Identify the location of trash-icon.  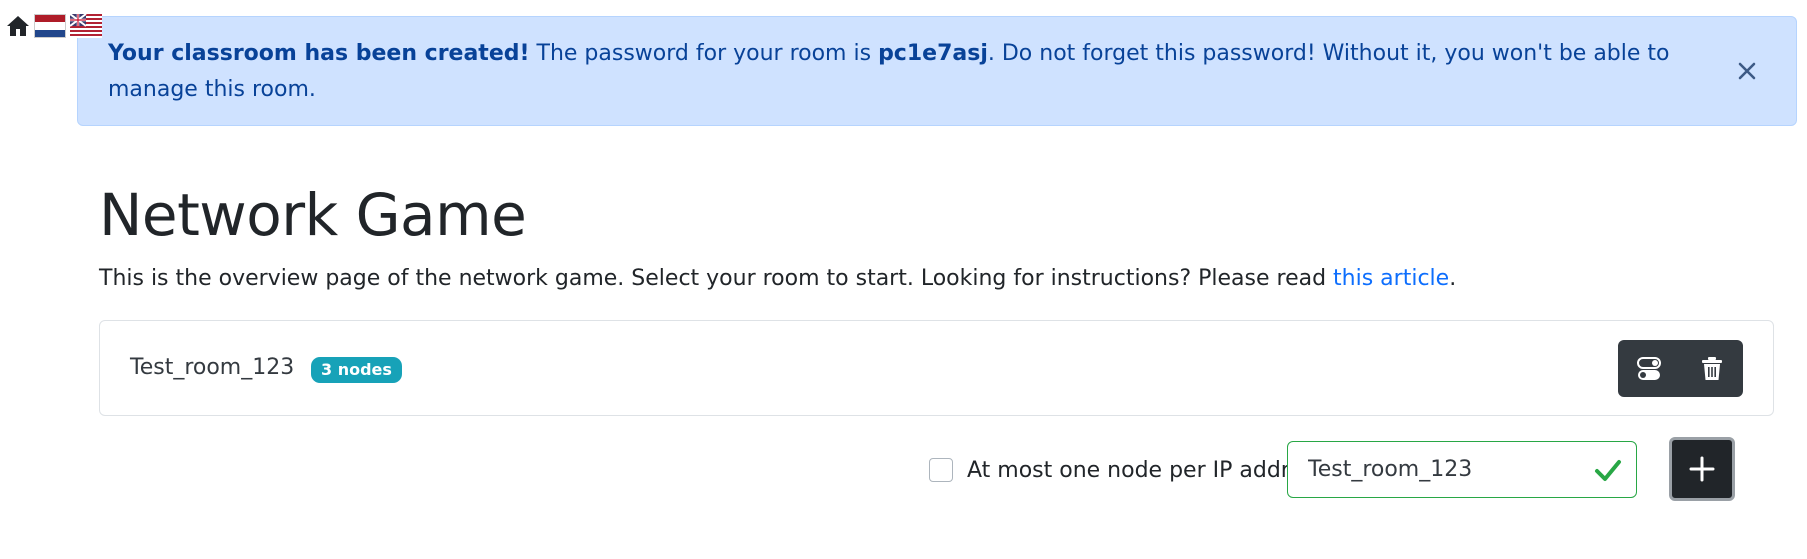
(1711, 368).